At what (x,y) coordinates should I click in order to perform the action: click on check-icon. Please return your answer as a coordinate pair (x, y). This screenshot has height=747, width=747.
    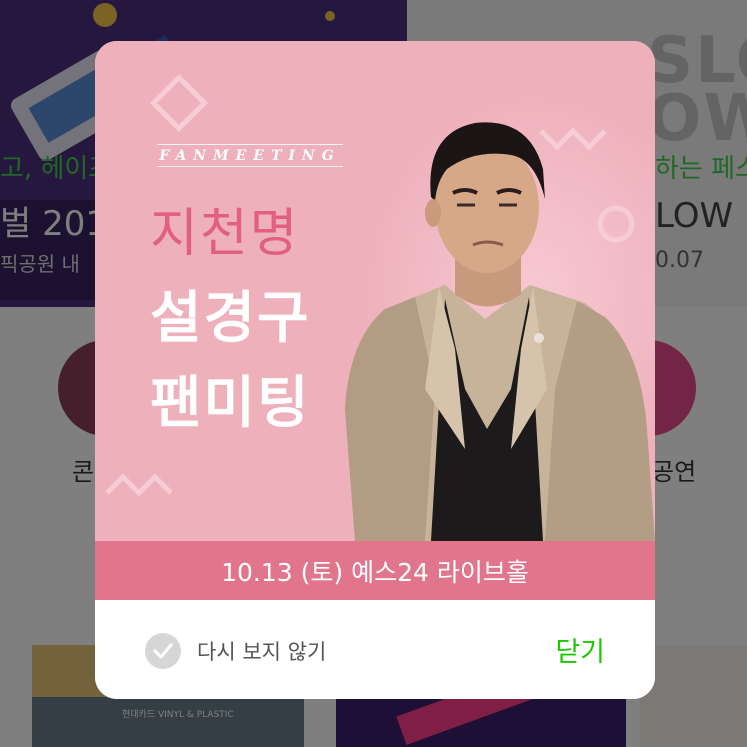
    Looking at the image, I should click on (163, 651).